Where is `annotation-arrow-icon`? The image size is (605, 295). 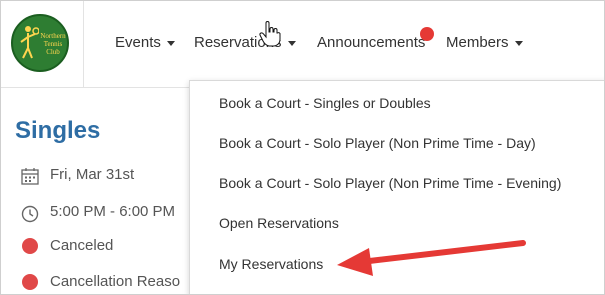 annotation-arrow-icon is located at coordinates (431, 258).